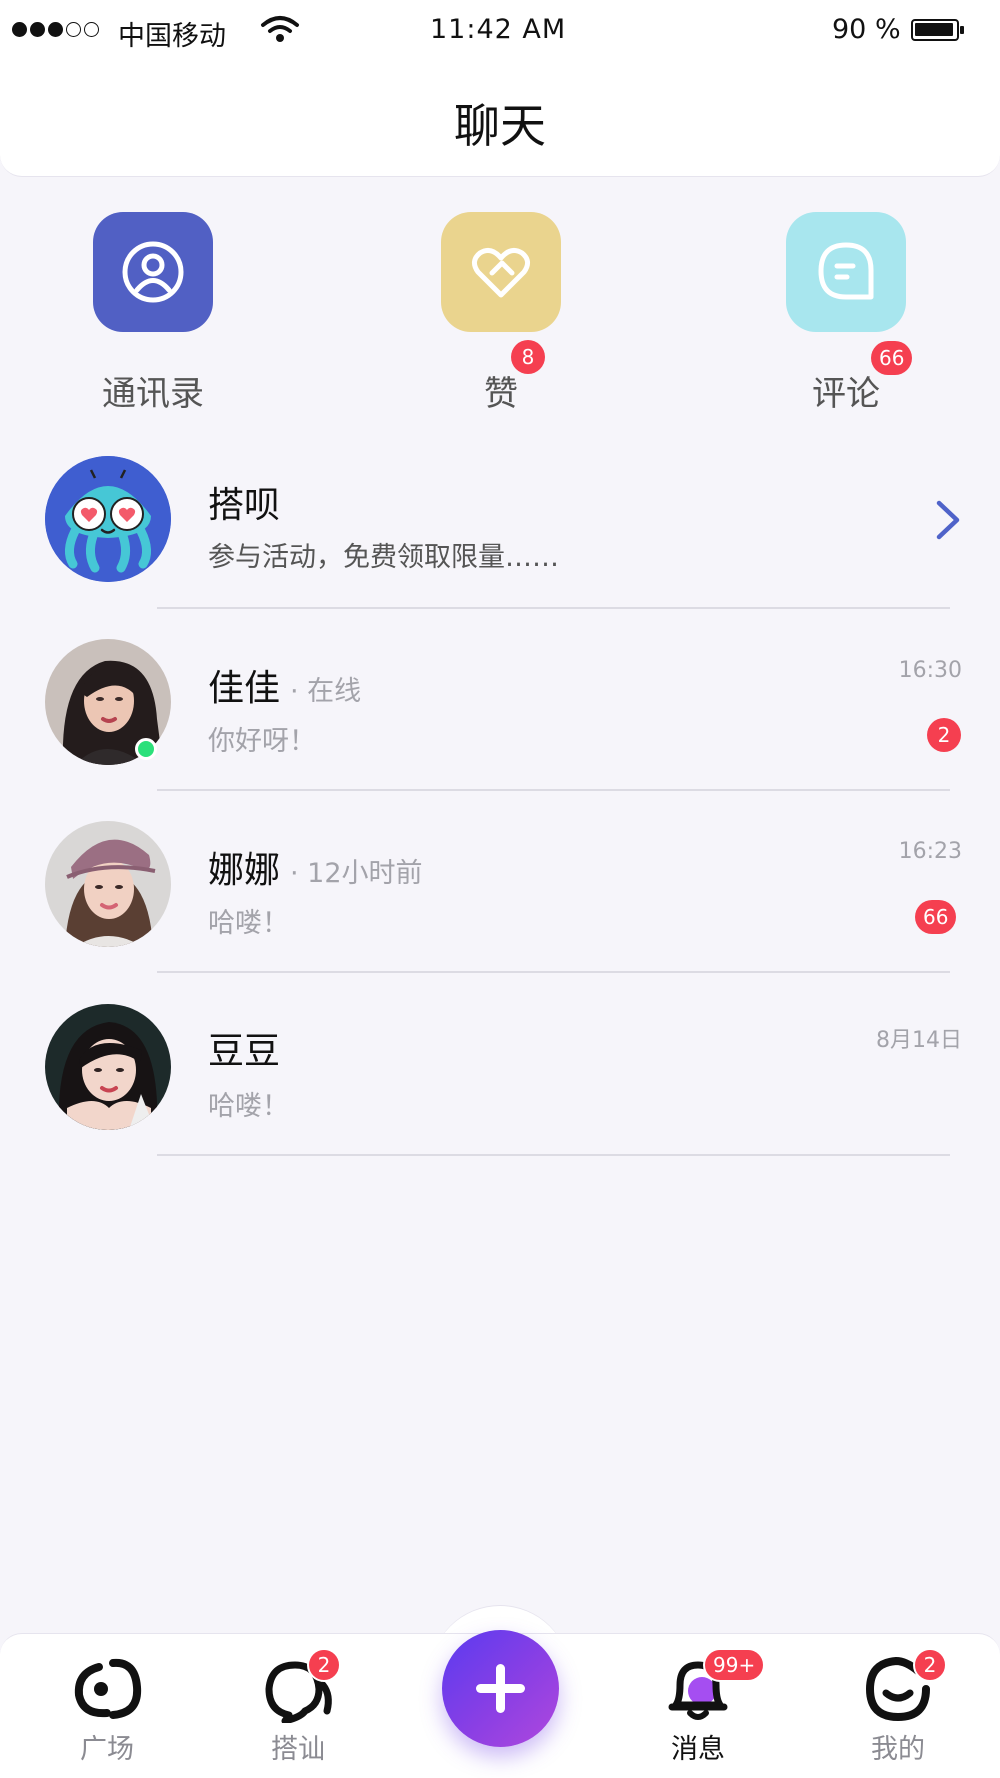  I want to click on chat-status: · 12小时前, so click(356, 873).